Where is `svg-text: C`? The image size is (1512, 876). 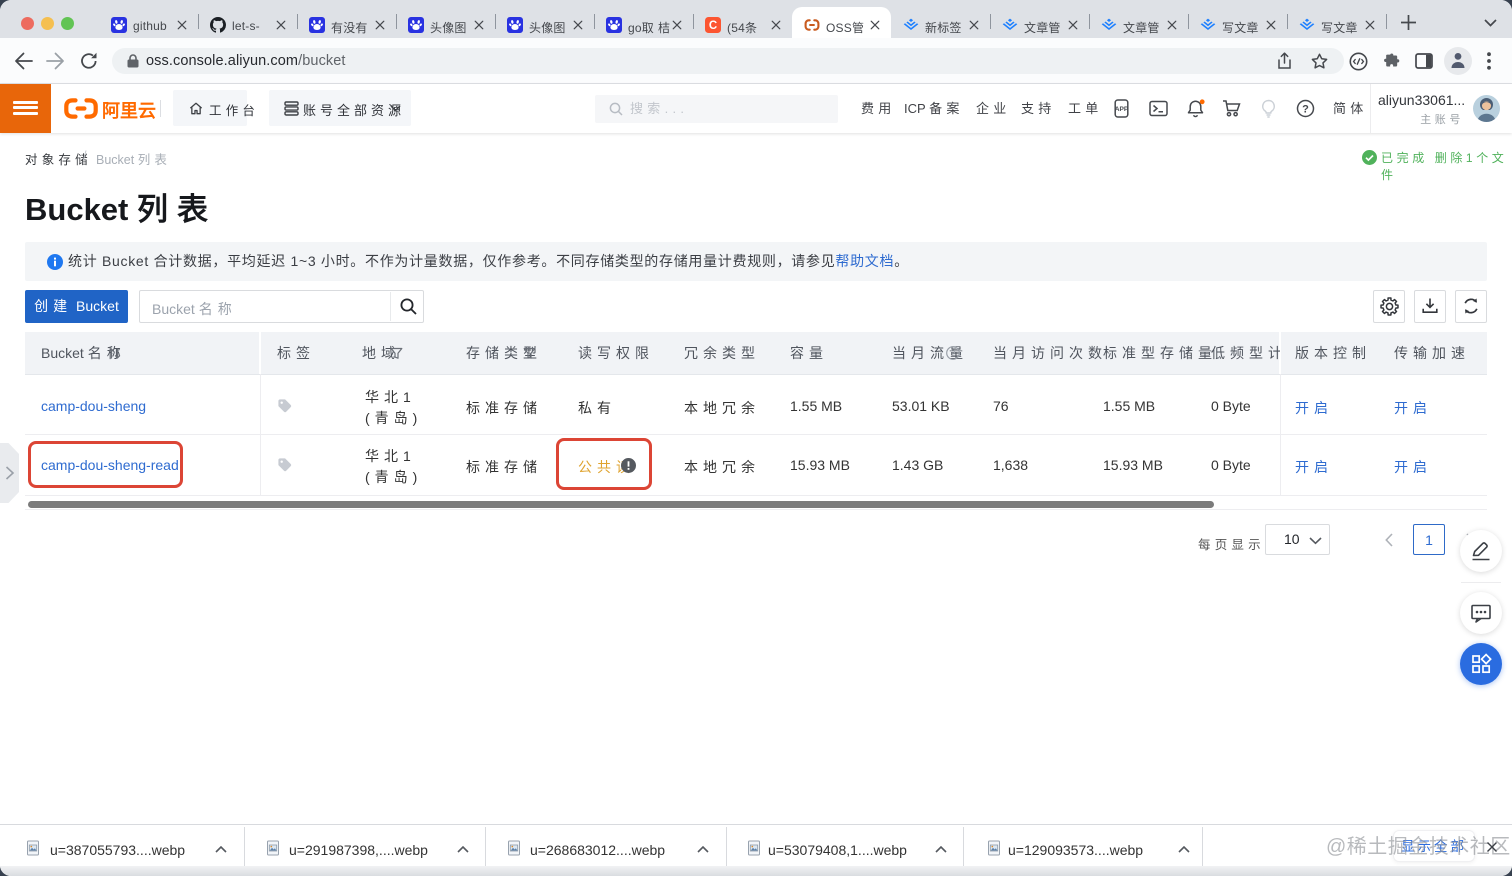 svg-text: C is located at coordinates (713, 26).